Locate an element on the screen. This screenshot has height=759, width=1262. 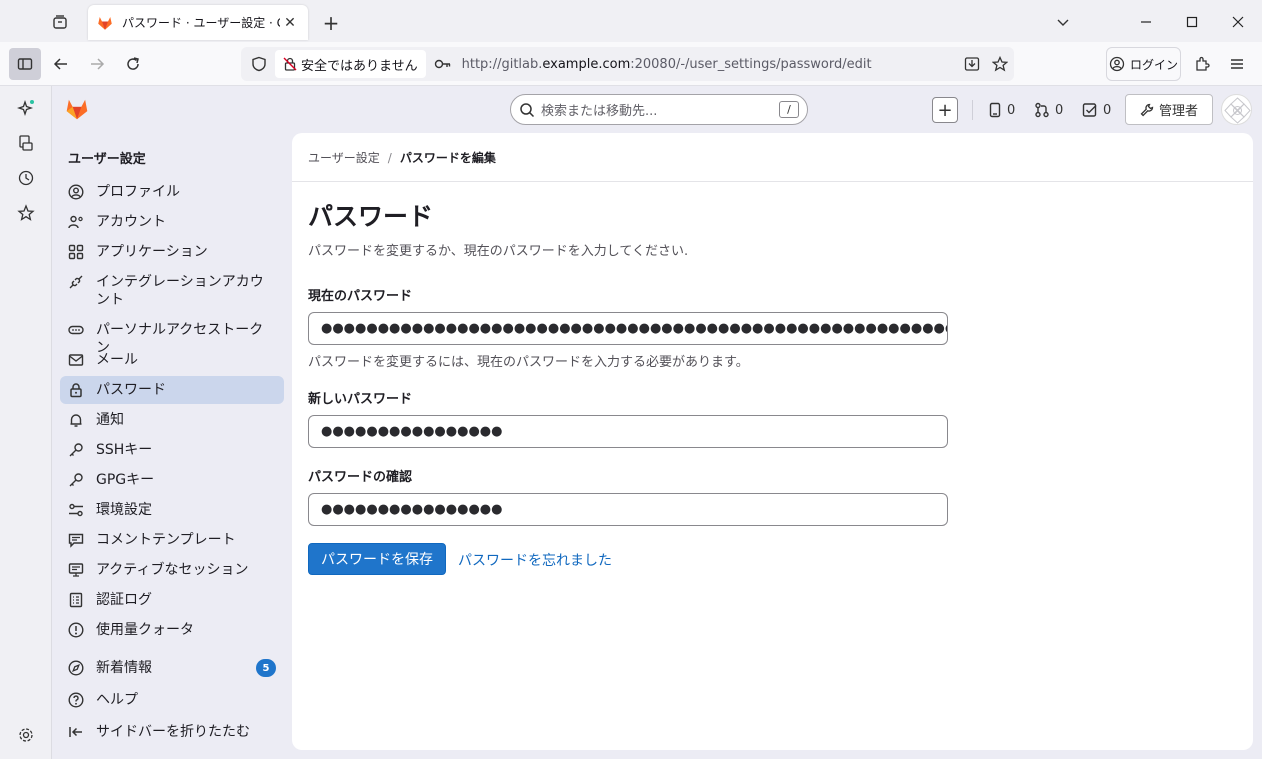
merge-request-icon is located at coordinates (1042, 110).